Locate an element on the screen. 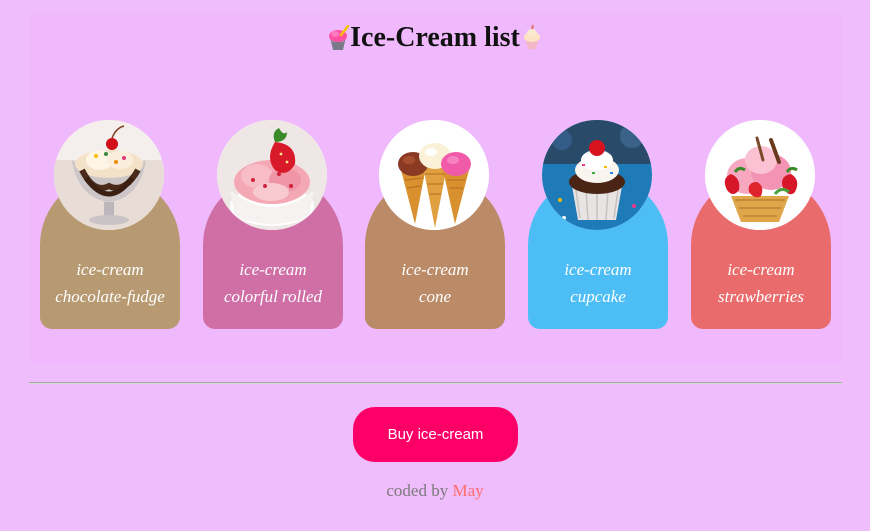 This screenshot has height=531, width=870. card-label: ice-cream chocolate-fudge is located at coordinates (110, 283).